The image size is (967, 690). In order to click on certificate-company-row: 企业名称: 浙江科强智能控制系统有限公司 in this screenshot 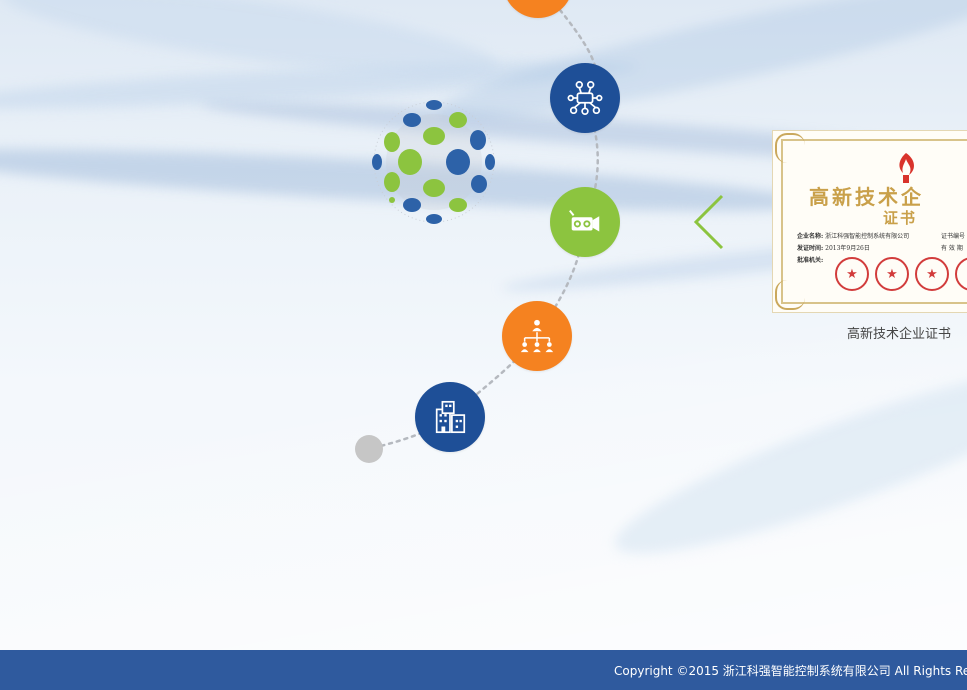, I will do `click(853, 235)`.